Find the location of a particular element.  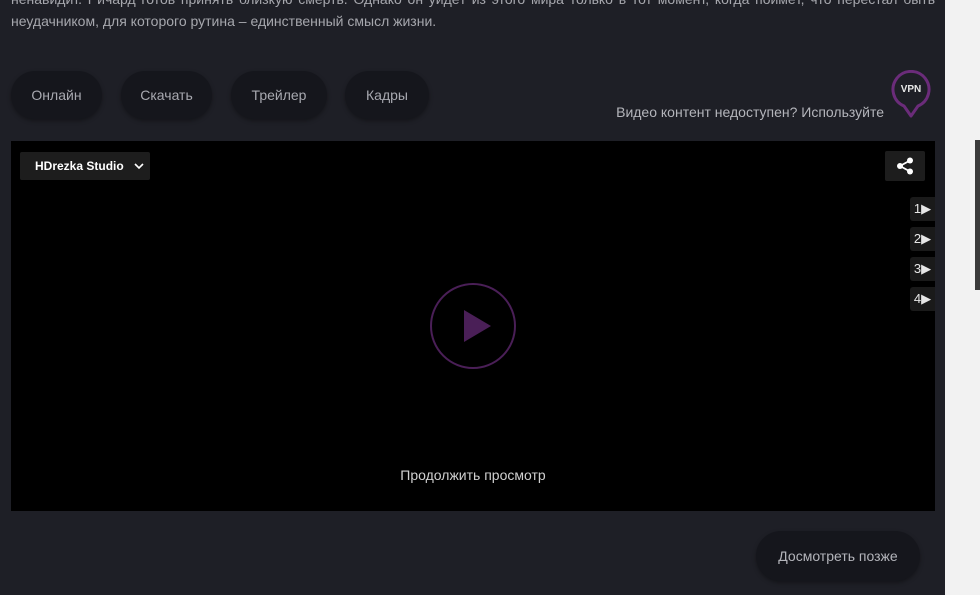

tab-frames: Кадры is located at coordinates (387, 95).